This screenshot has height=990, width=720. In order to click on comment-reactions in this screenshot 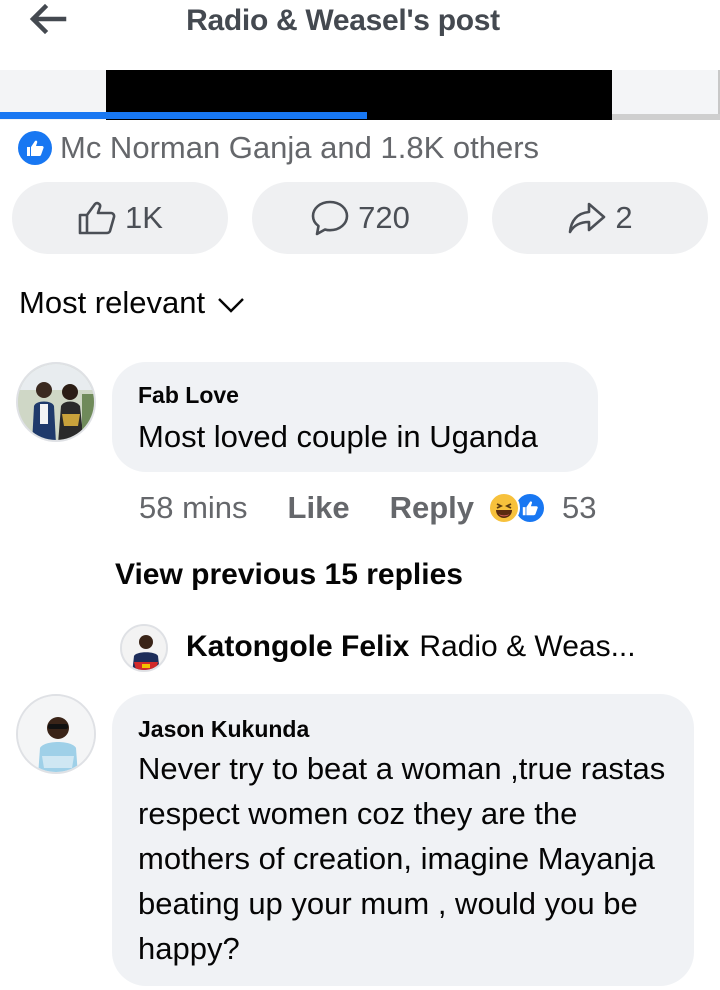, I will do `click(517, 508)`.